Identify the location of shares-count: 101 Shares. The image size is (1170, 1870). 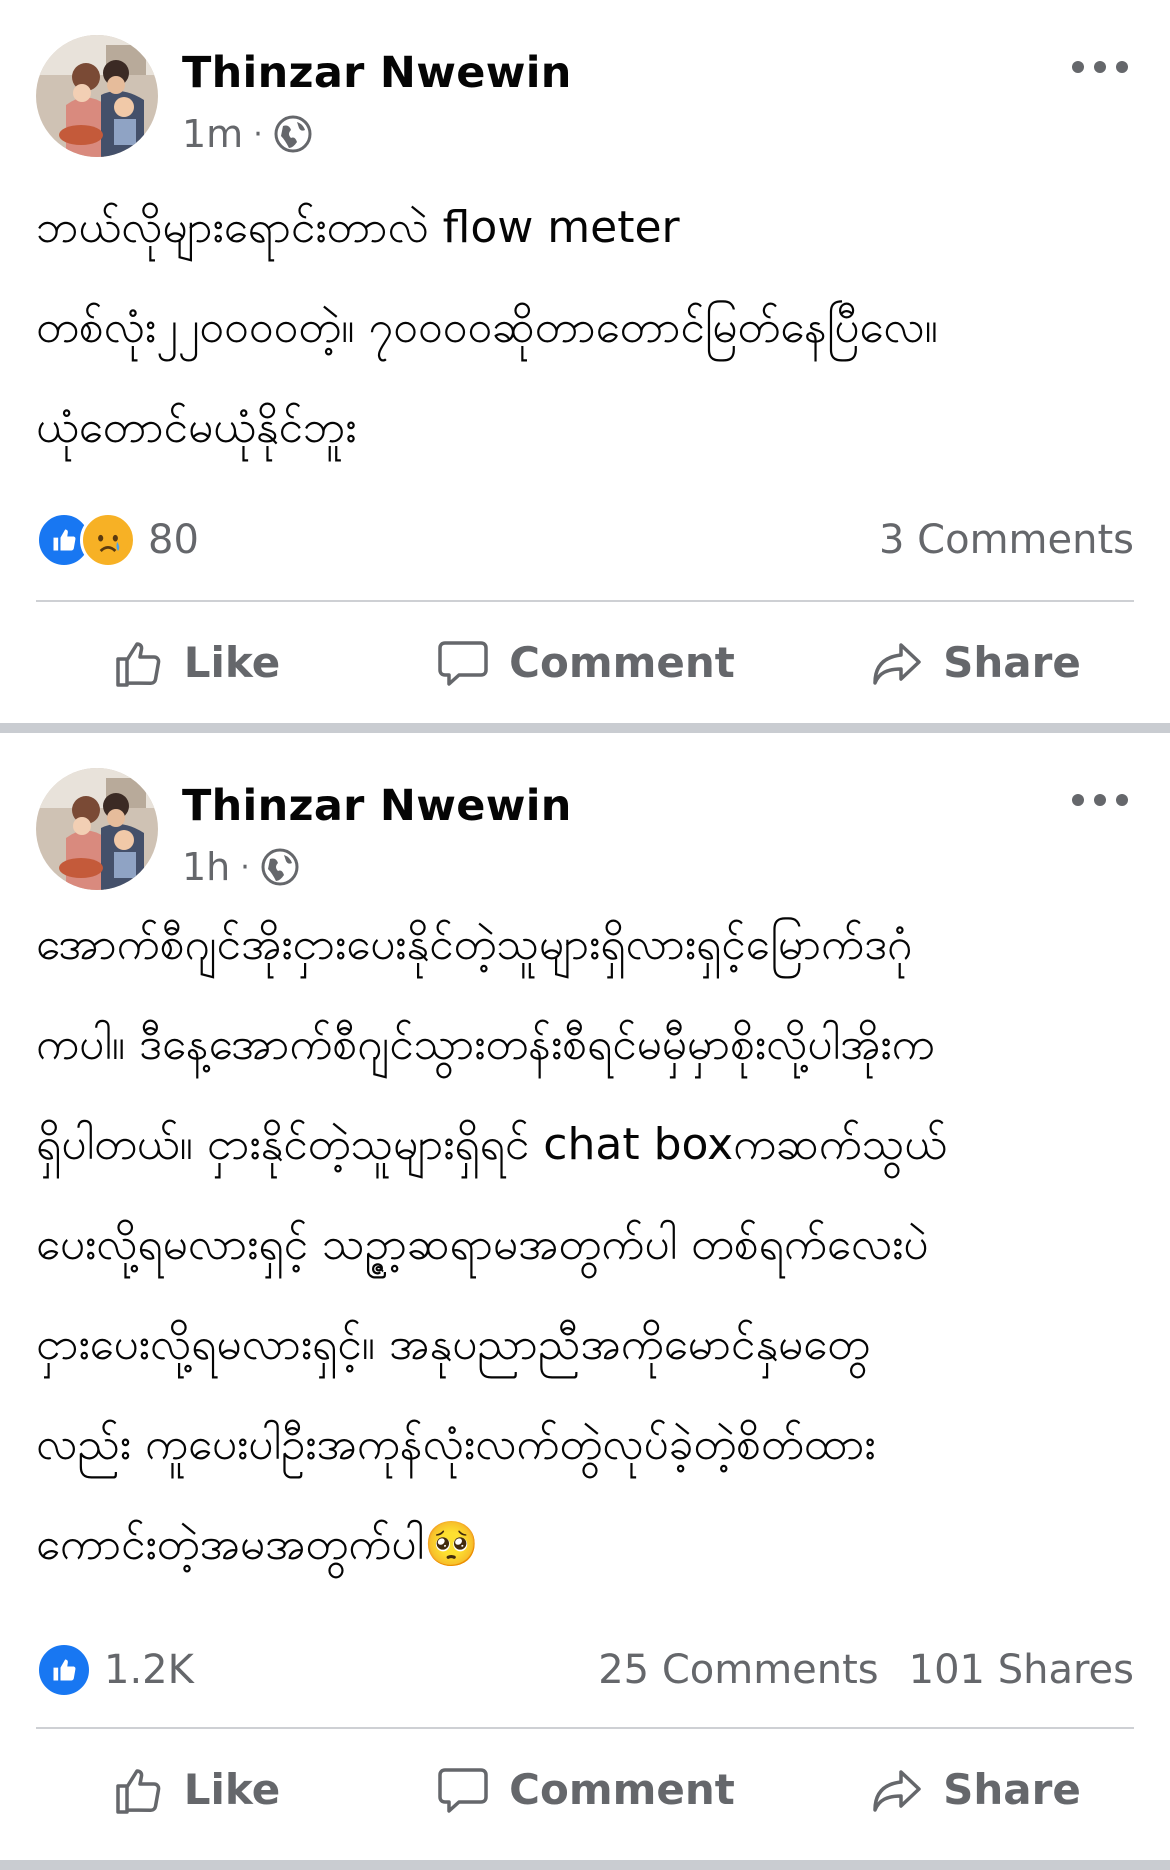
(1021, 1670).